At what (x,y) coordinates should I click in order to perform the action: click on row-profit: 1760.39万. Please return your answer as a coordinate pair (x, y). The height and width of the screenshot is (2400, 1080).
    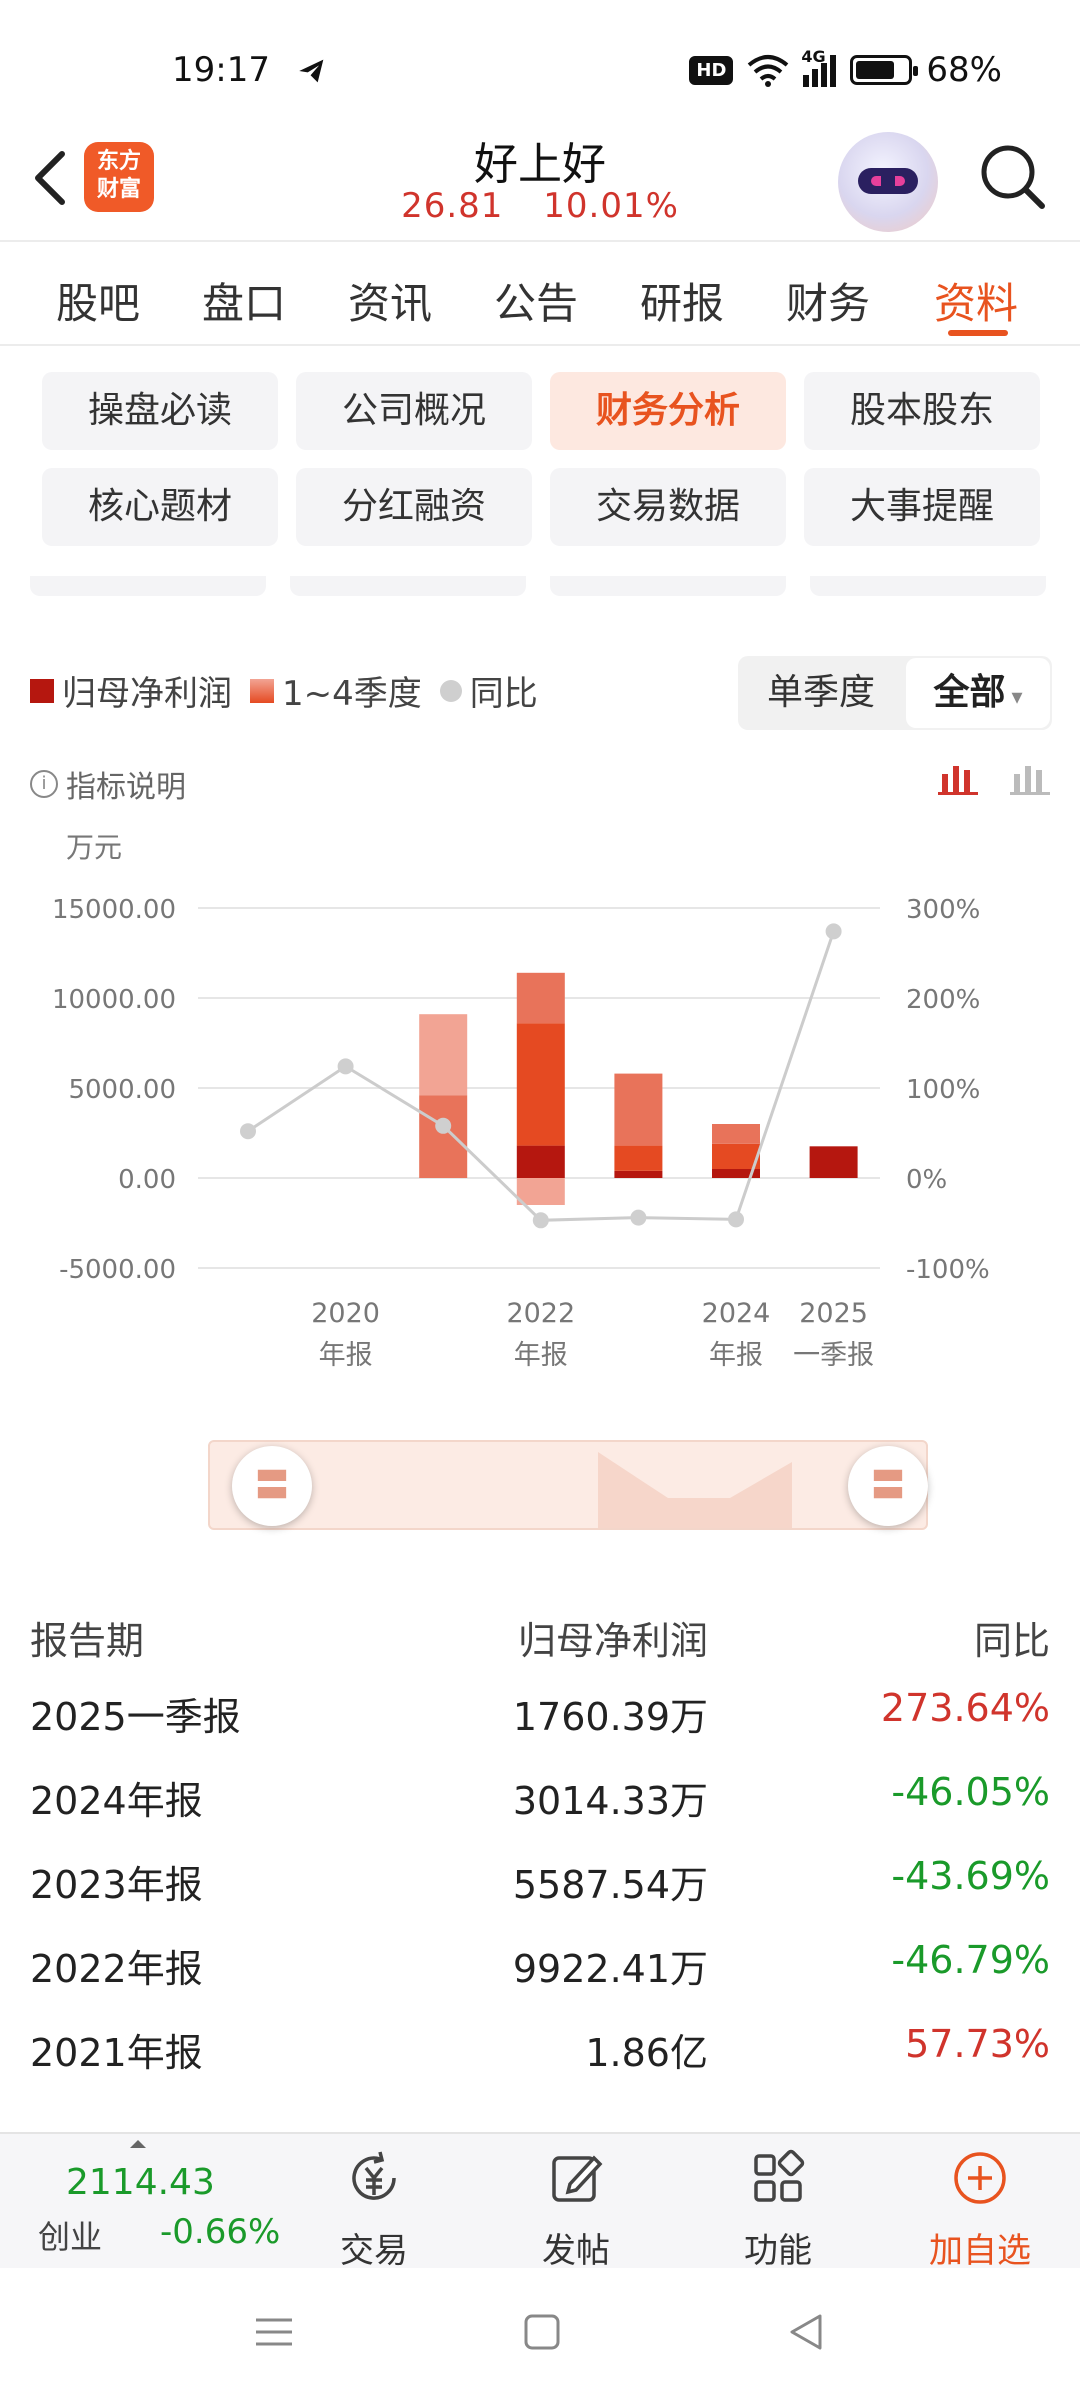
    Looking at the image, I should click on (610, 1717).